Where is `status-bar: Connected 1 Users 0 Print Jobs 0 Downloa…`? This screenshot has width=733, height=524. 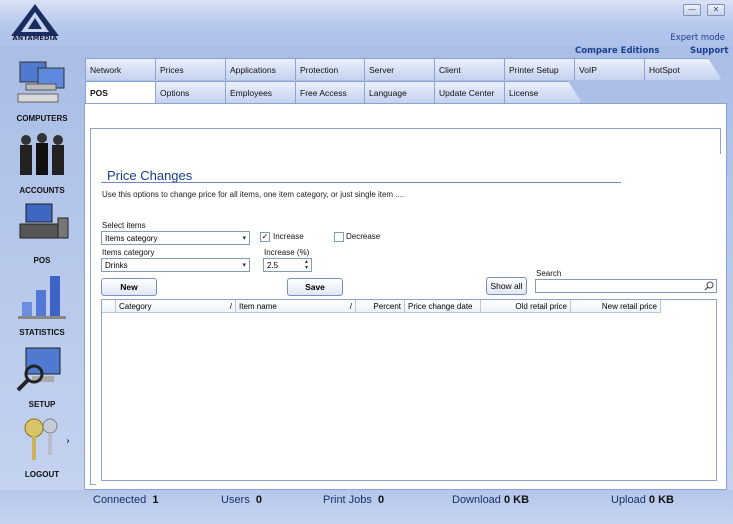 status-bar: Connected 1 Users 0 Print Jobs 0 Downloa… is located at coordinates (366, 507).